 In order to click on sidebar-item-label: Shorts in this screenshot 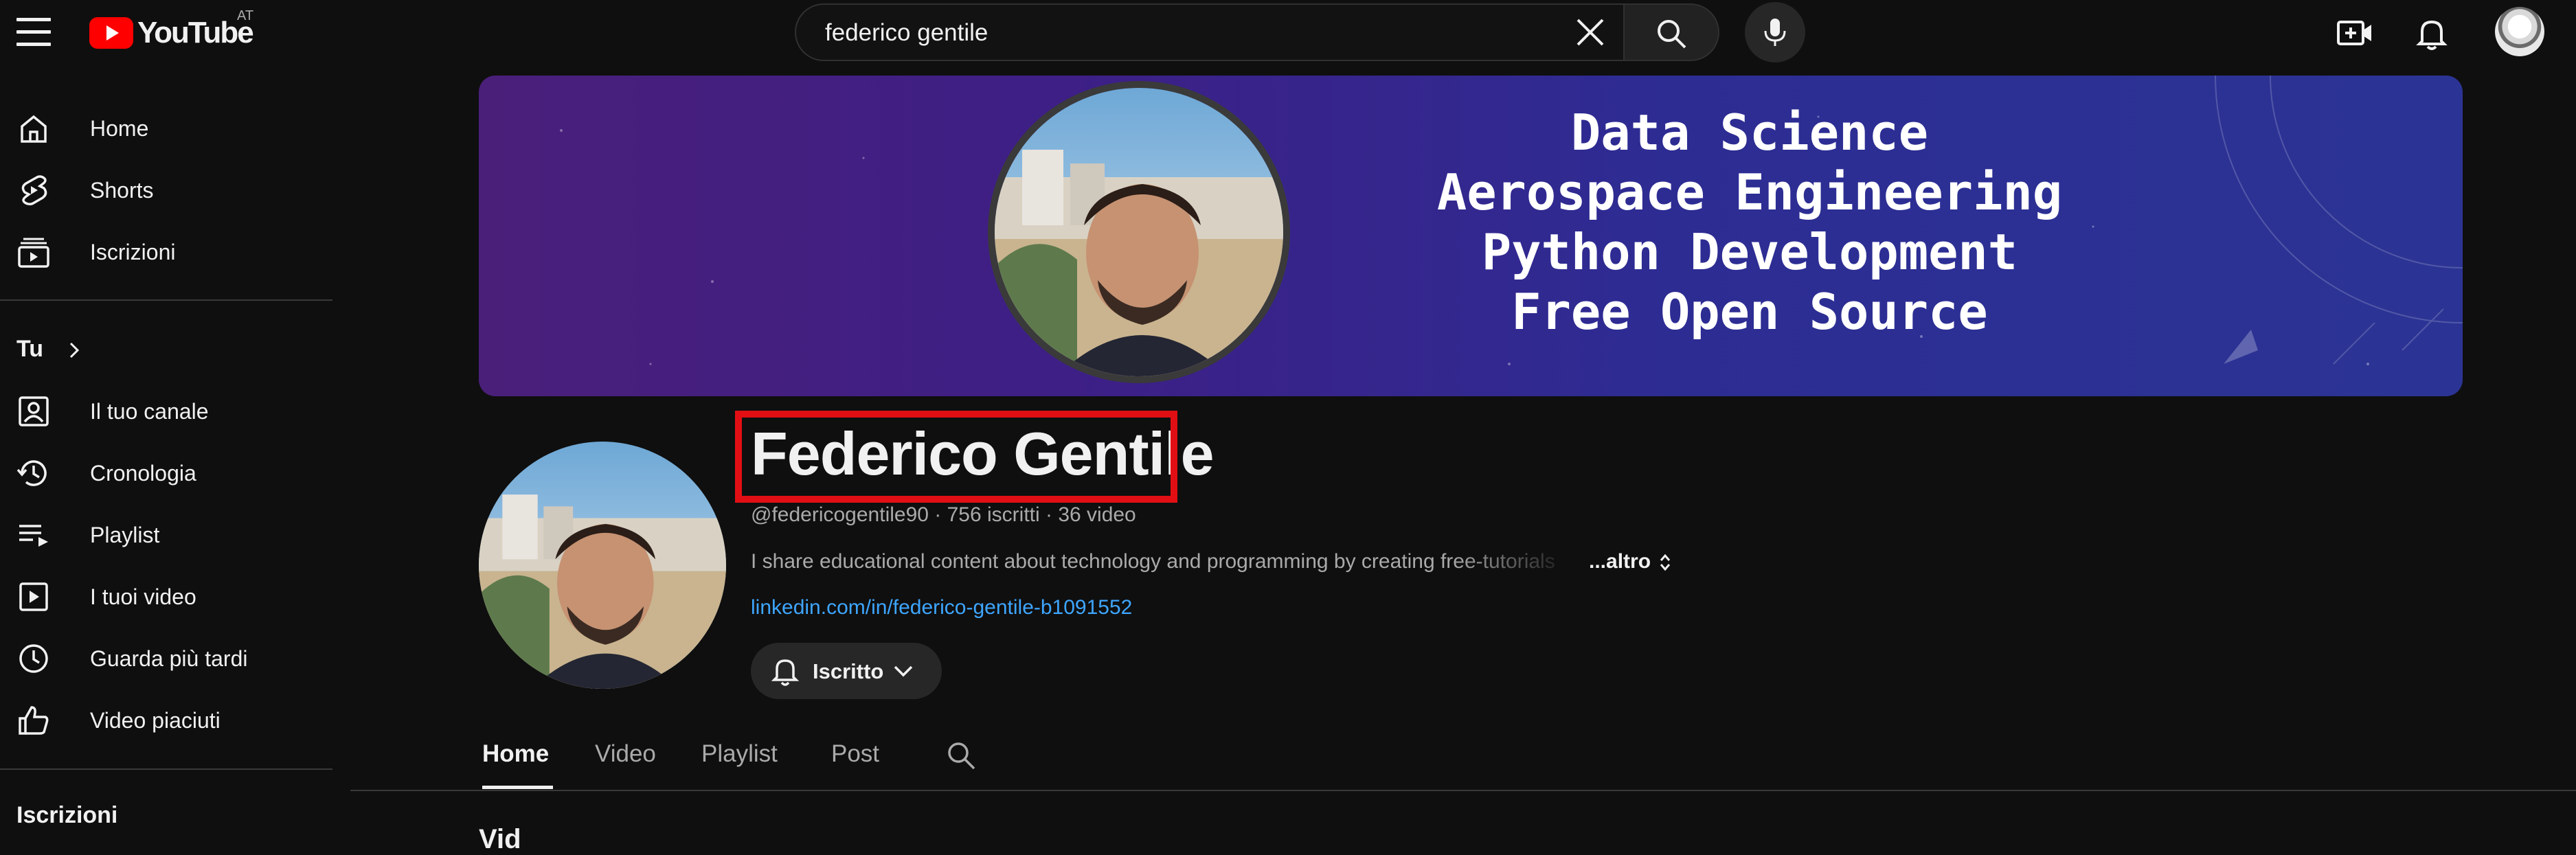, I will do `click(122, 190)`.